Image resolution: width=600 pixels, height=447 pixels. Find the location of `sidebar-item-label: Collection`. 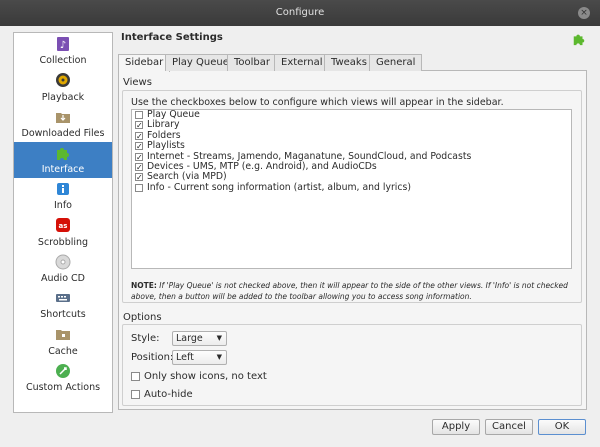

sidebar-item-label: Collection is located at coordinates (63, 61).